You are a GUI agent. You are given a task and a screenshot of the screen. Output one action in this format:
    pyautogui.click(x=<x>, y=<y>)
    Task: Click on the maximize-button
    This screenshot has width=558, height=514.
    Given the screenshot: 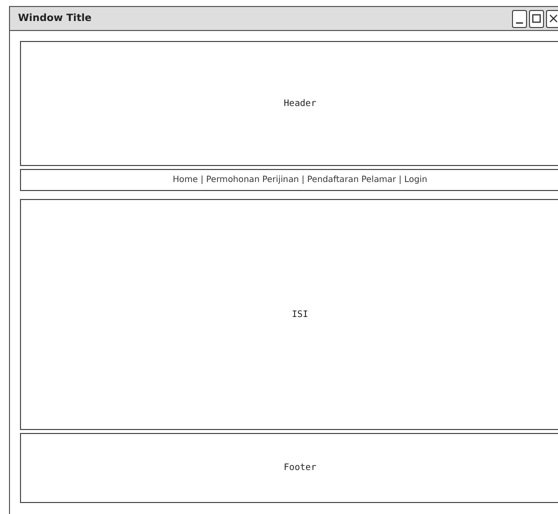 What is the action you would take?
    pyautogui.click(x=536, y=19)
    